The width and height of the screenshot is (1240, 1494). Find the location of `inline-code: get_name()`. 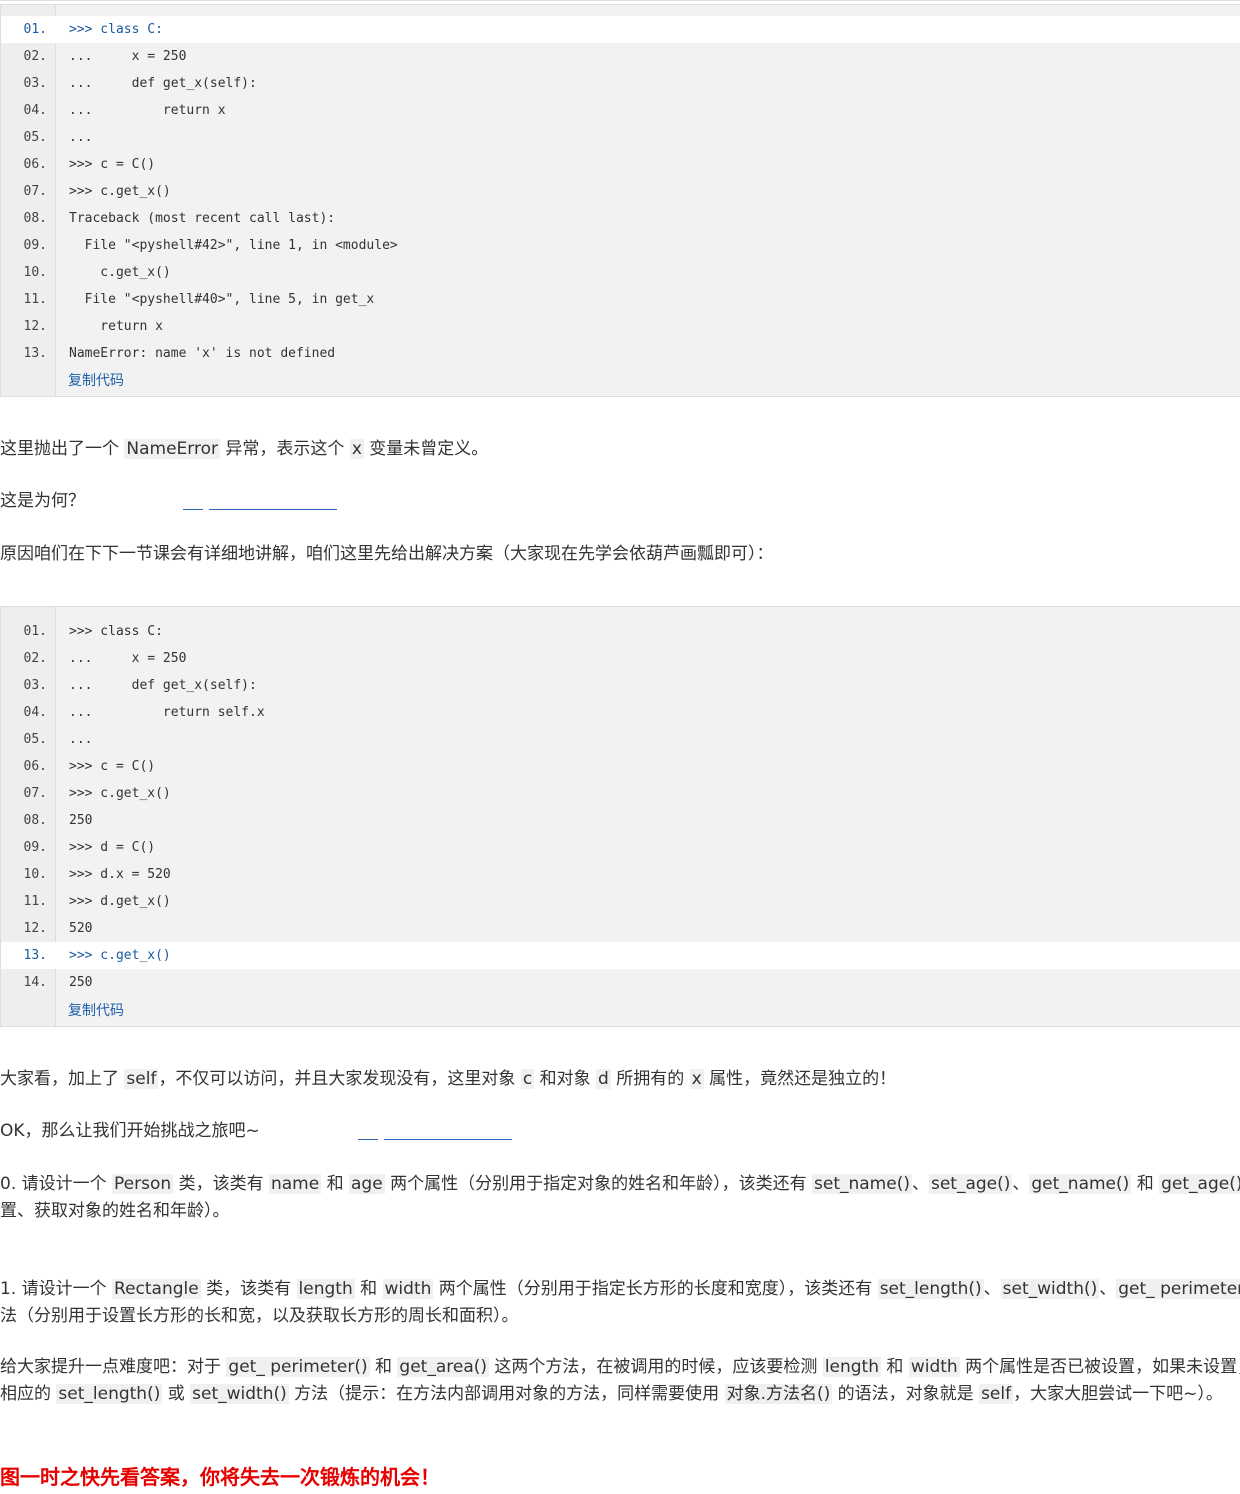

inline-code: get_name() is located at coordinates (1080, 1184).